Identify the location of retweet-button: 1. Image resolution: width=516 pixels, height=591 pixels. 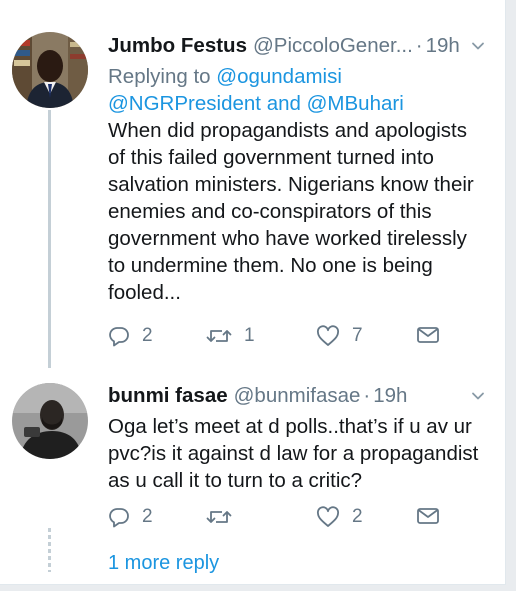
(230, 336).